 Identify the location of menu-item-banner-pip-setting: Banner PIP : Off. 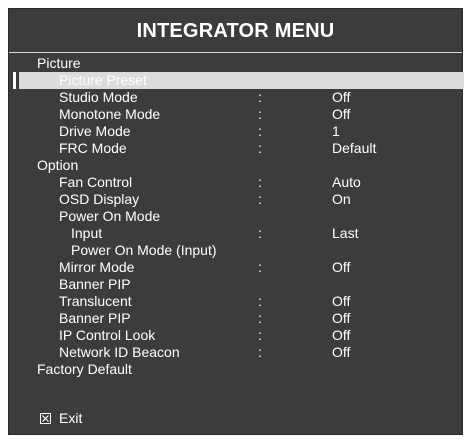
(236, 318).